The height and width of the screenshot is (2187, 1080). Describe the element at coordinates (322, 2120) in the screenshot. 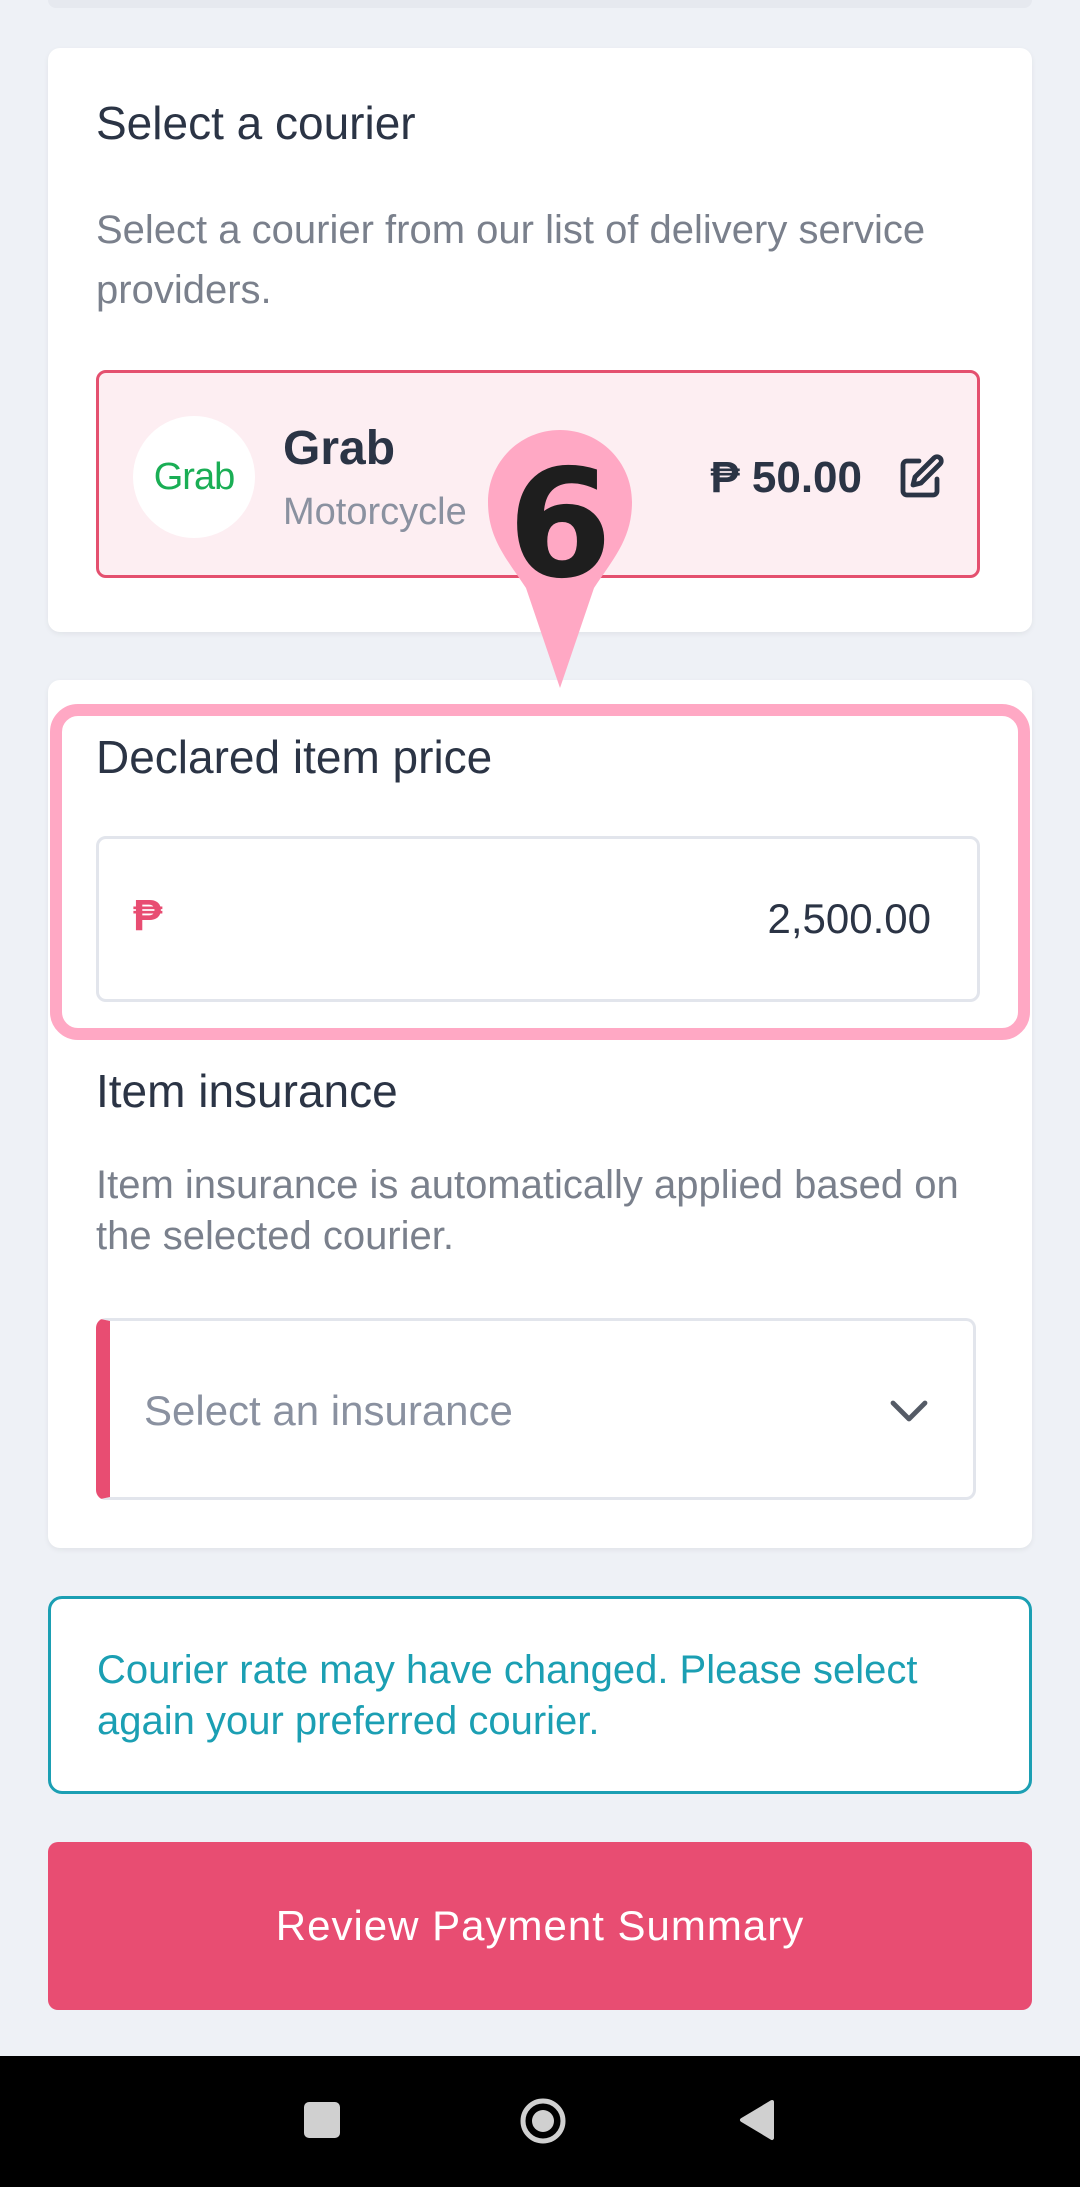

I see `recents-square-icon` at that location.